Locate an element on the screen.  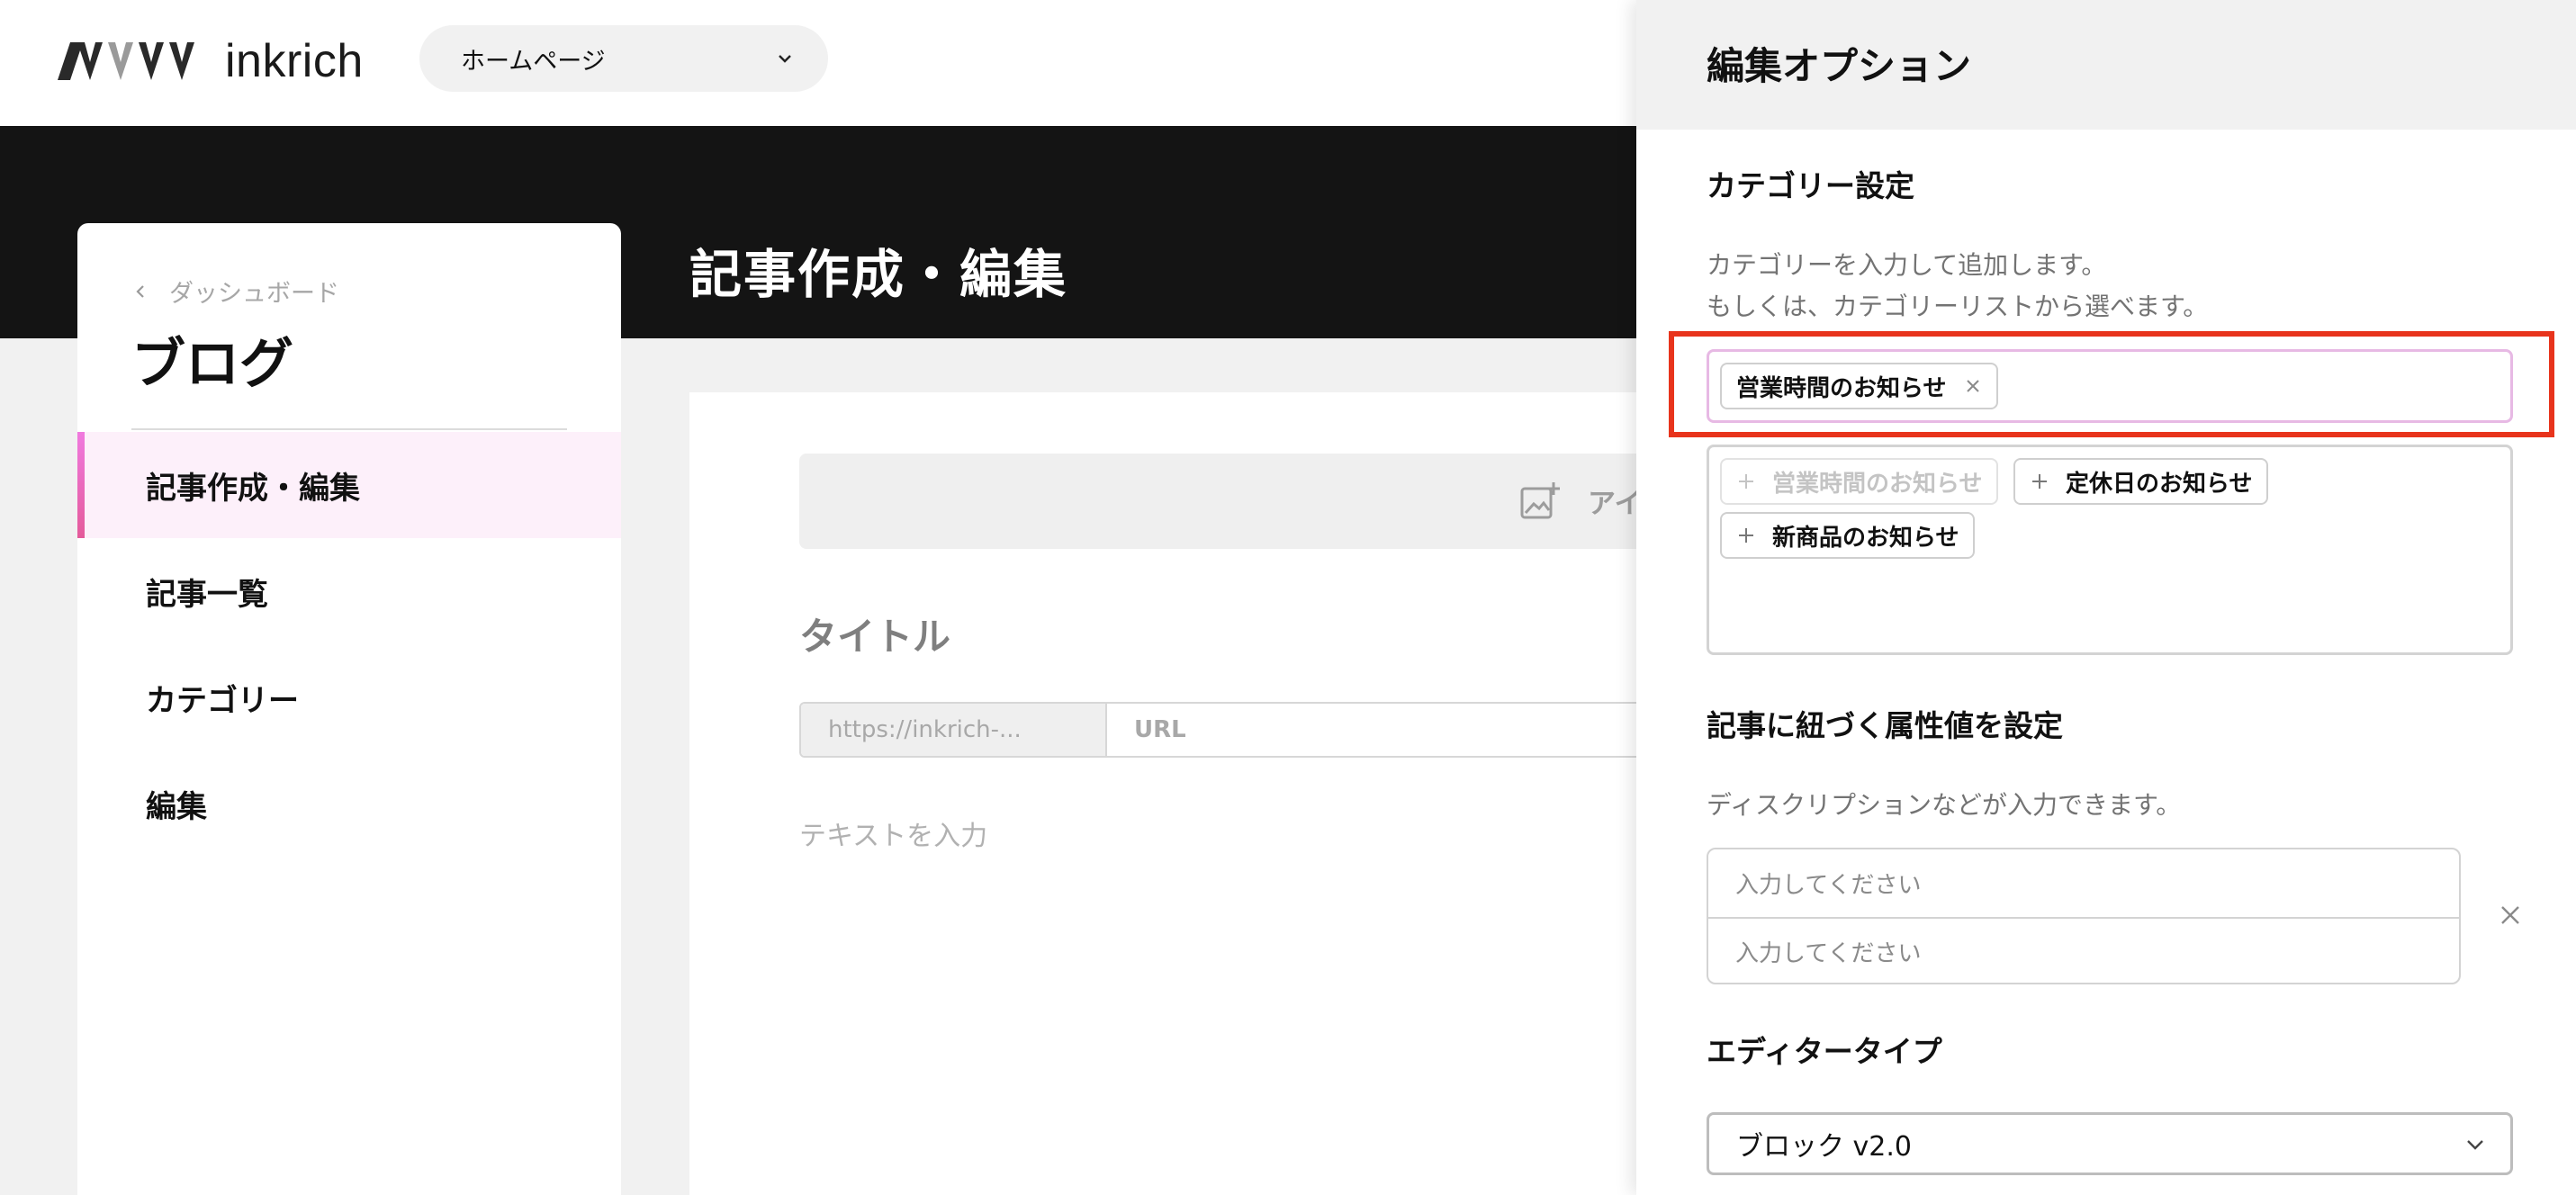
attribute-key-input: 入力してください is located at coordinates (2083, 883).